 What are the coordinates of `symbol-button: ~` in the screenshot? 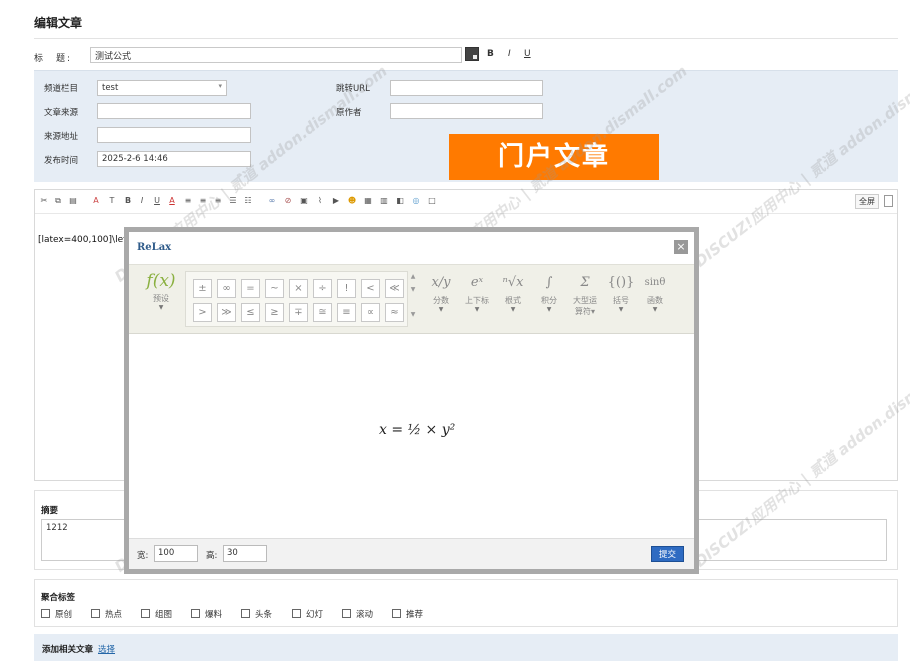 It's located at (274, 288).